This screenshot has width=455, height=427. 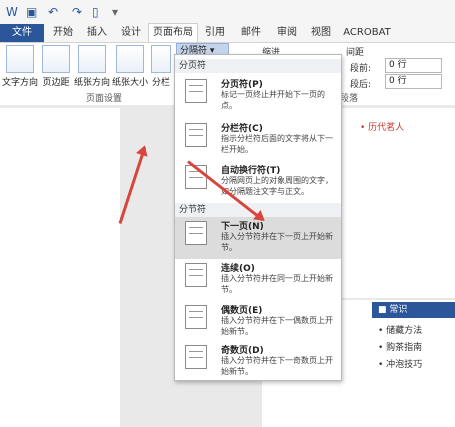 I want to click on margins-icon, so click(x=56, y=59).